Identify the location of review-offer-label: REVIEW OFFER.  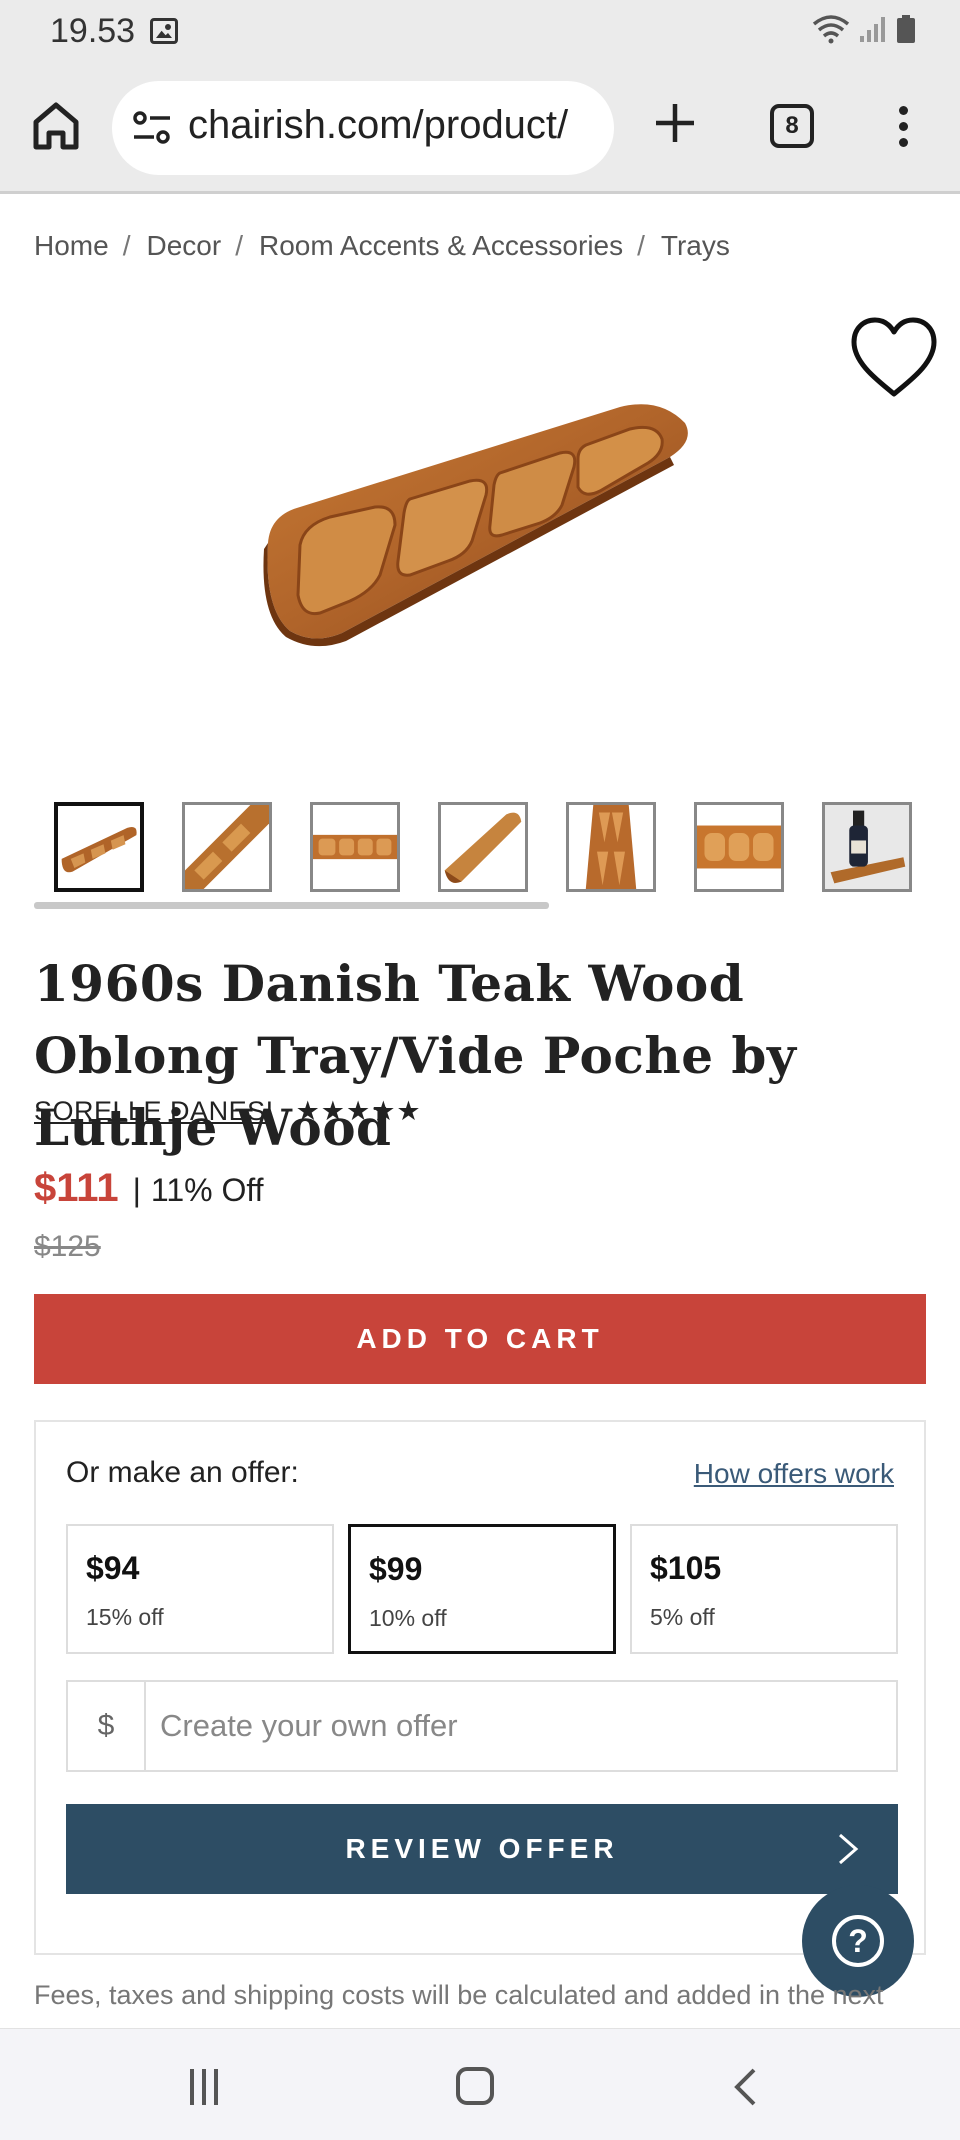
(482, 1848).